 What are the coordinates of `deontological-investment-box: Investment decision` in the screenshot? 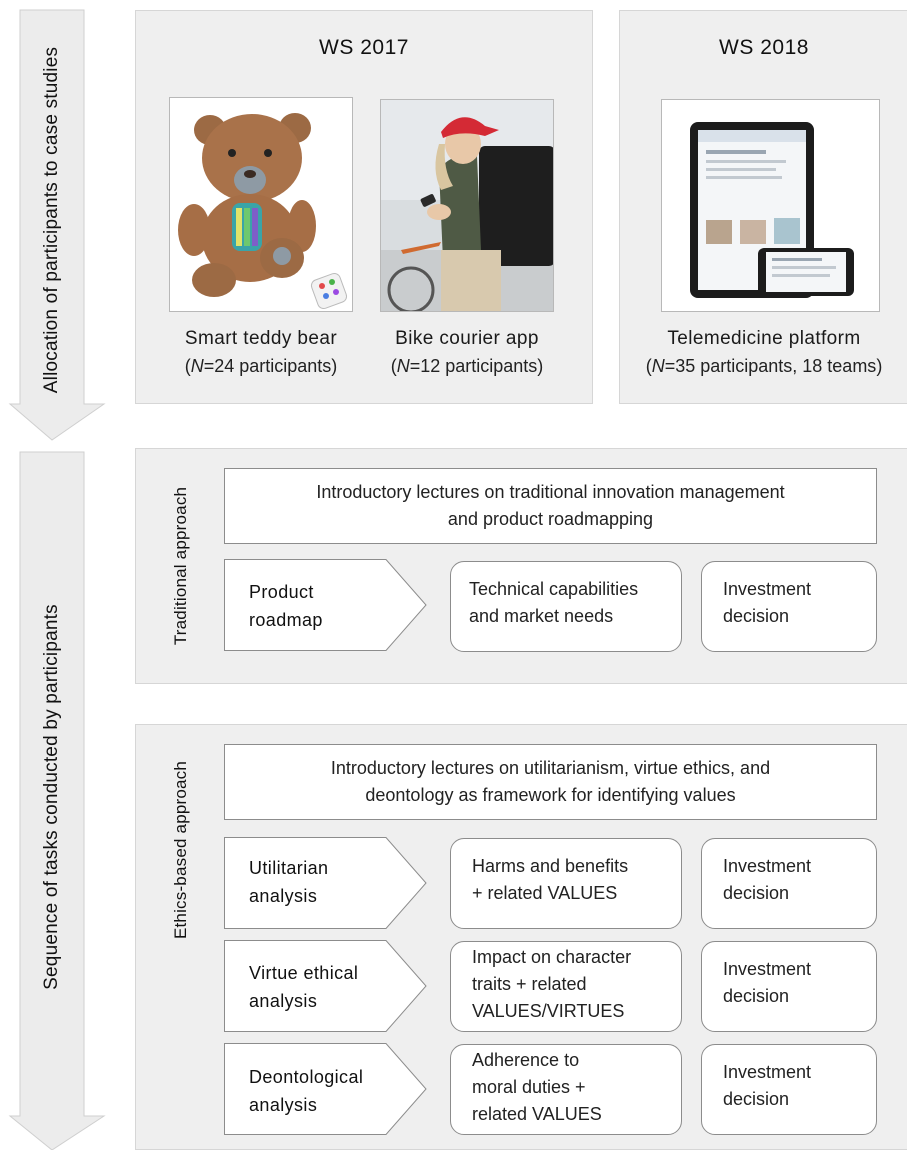 It's located at (789, 1089).